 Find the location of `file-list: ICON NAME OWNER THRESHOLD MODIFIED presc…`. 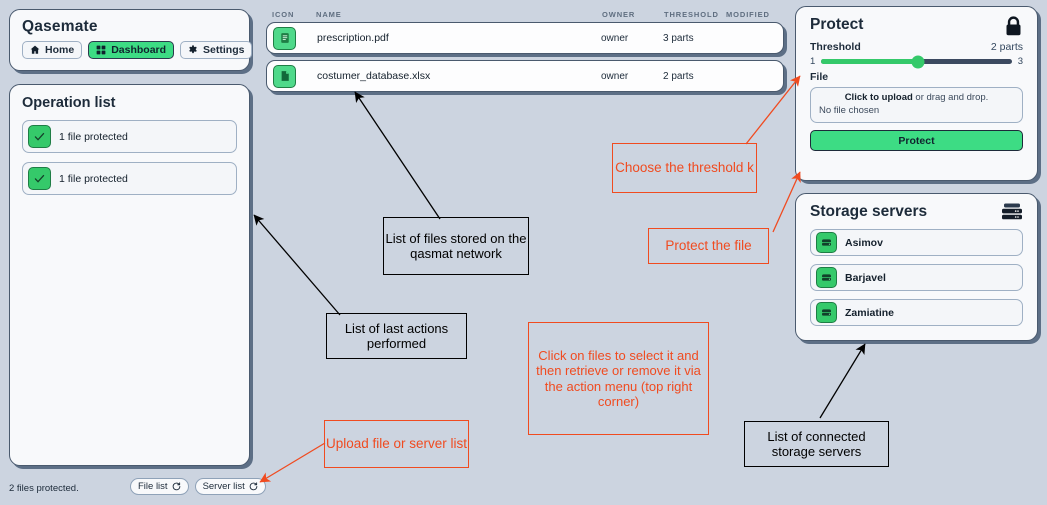

file-list: ICON NAME OWNER THRESHOLD MODIFIED presc… is located at coordinates (525, 52).